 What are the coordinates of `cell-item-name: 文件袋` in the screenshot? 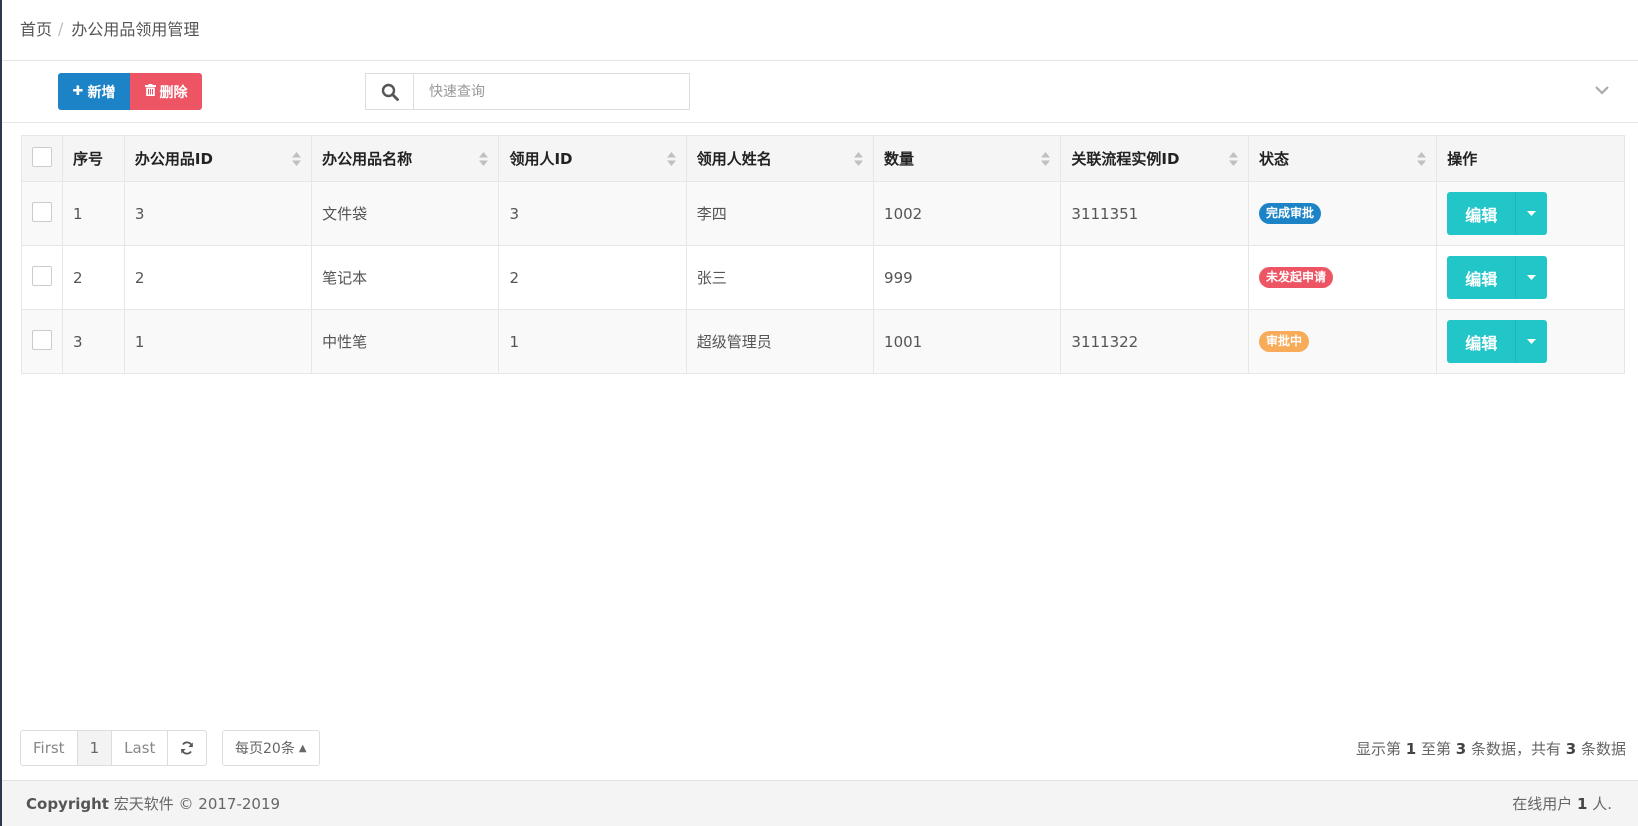 It's located at (405, 213).